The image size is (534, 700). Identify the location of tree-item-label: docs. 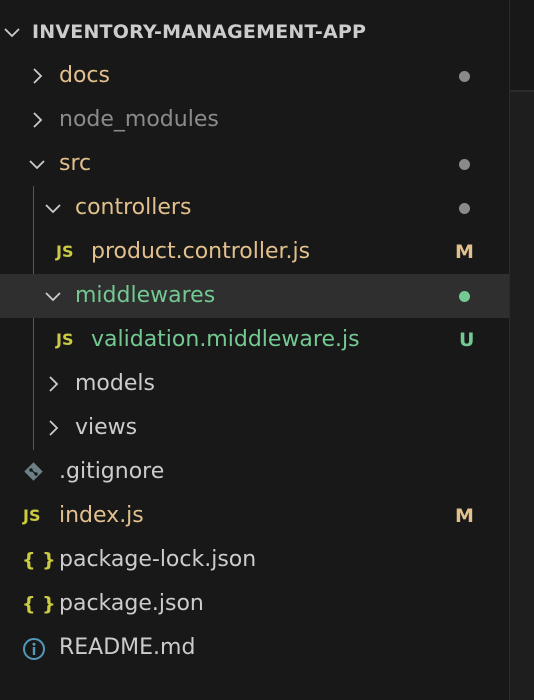
(84, 75).